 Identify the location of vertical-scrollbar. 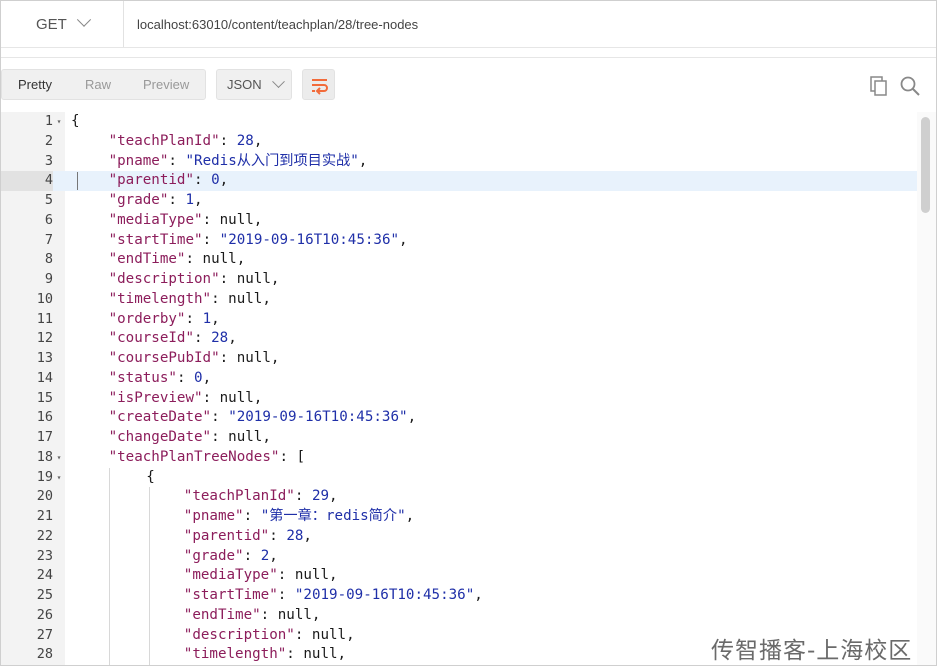
(926, 388).